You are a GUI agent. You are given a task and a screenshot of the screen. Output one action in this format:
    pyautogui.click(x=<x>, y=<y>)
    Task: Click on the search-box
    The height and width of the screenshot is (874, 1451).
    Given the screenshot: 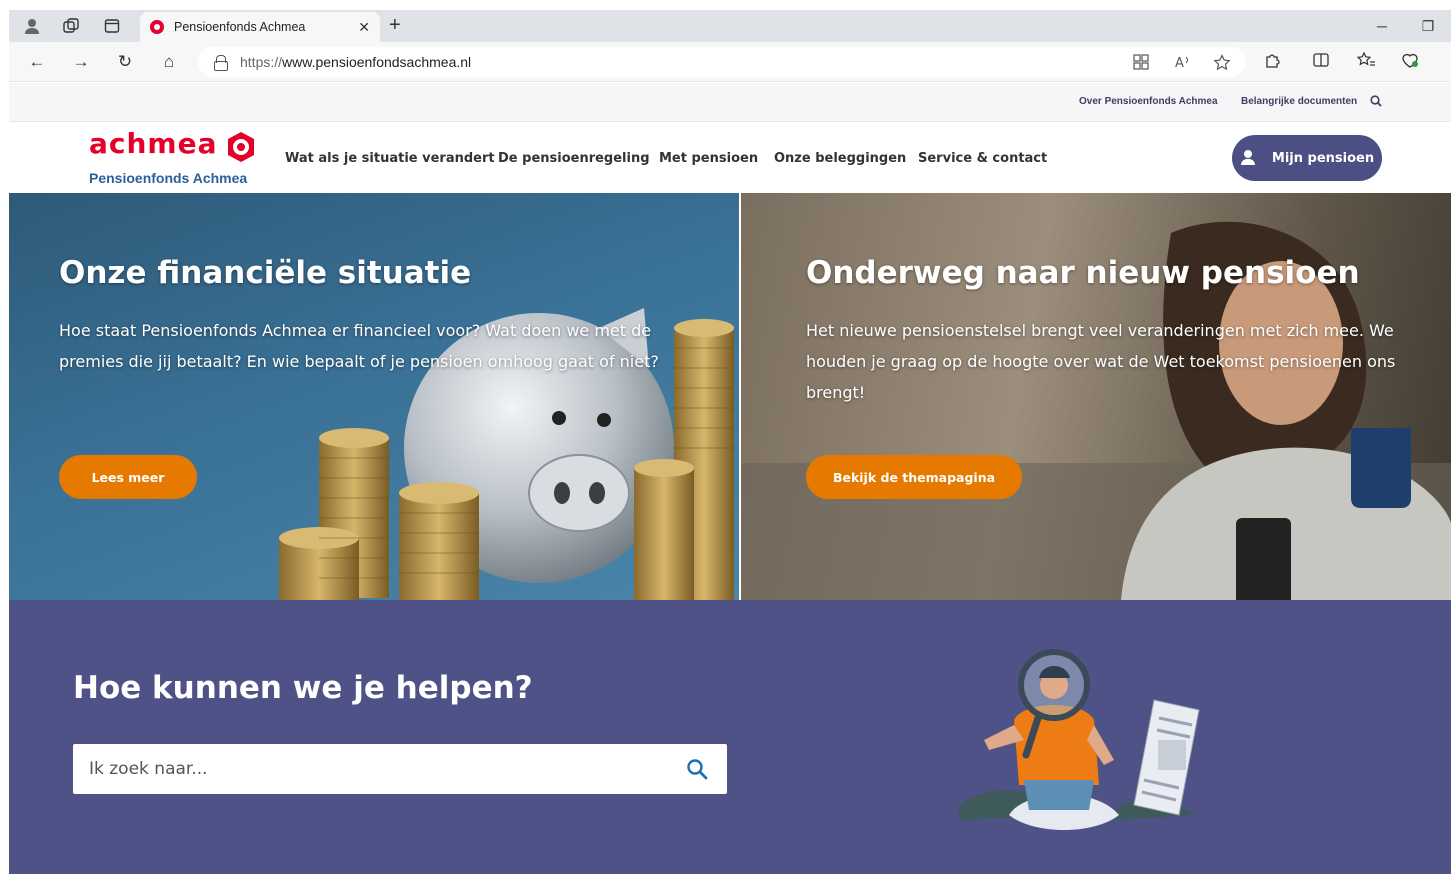 What is the action you would take?
    pyautogui.click(x=400, y=769)
    